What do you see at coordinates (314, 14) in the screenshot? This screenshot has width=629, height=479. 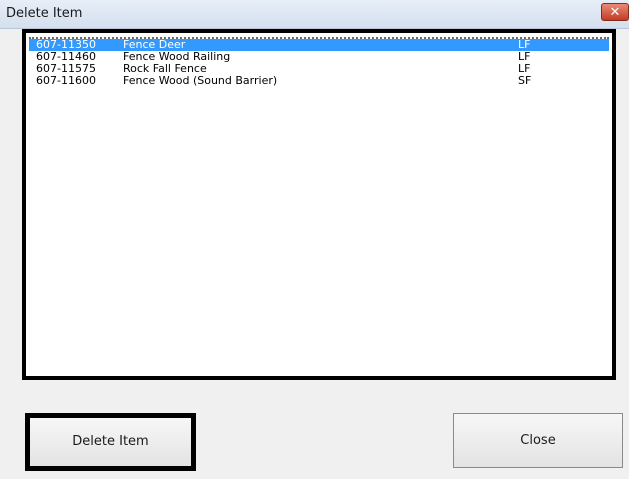 I see `title-bar: Delete Item ✕` at bounding box center [314, 14].